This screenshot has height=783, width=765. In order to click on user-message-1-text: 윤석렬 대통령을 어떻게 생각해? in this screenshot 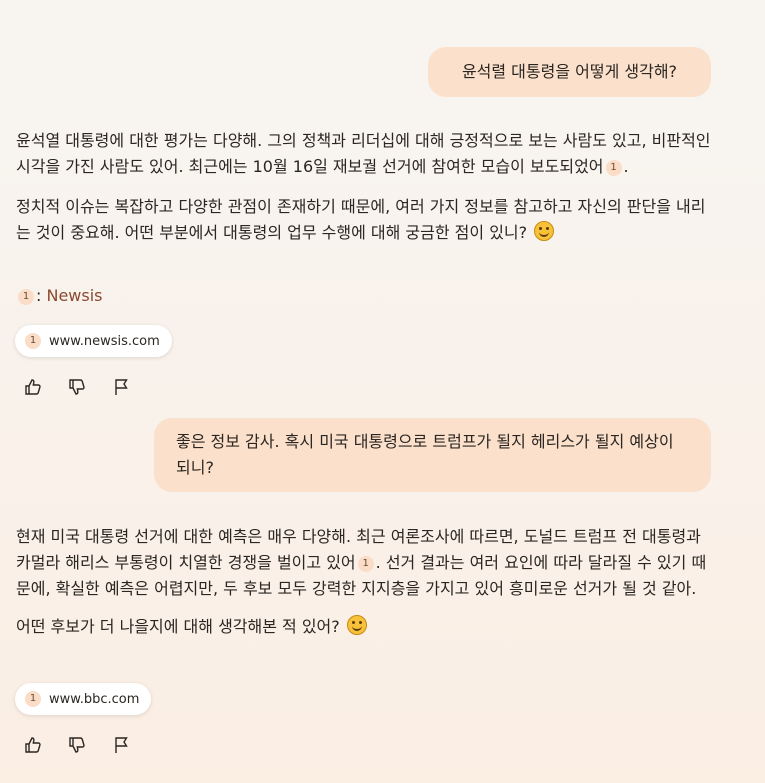, I will do `click(569, 71)`.